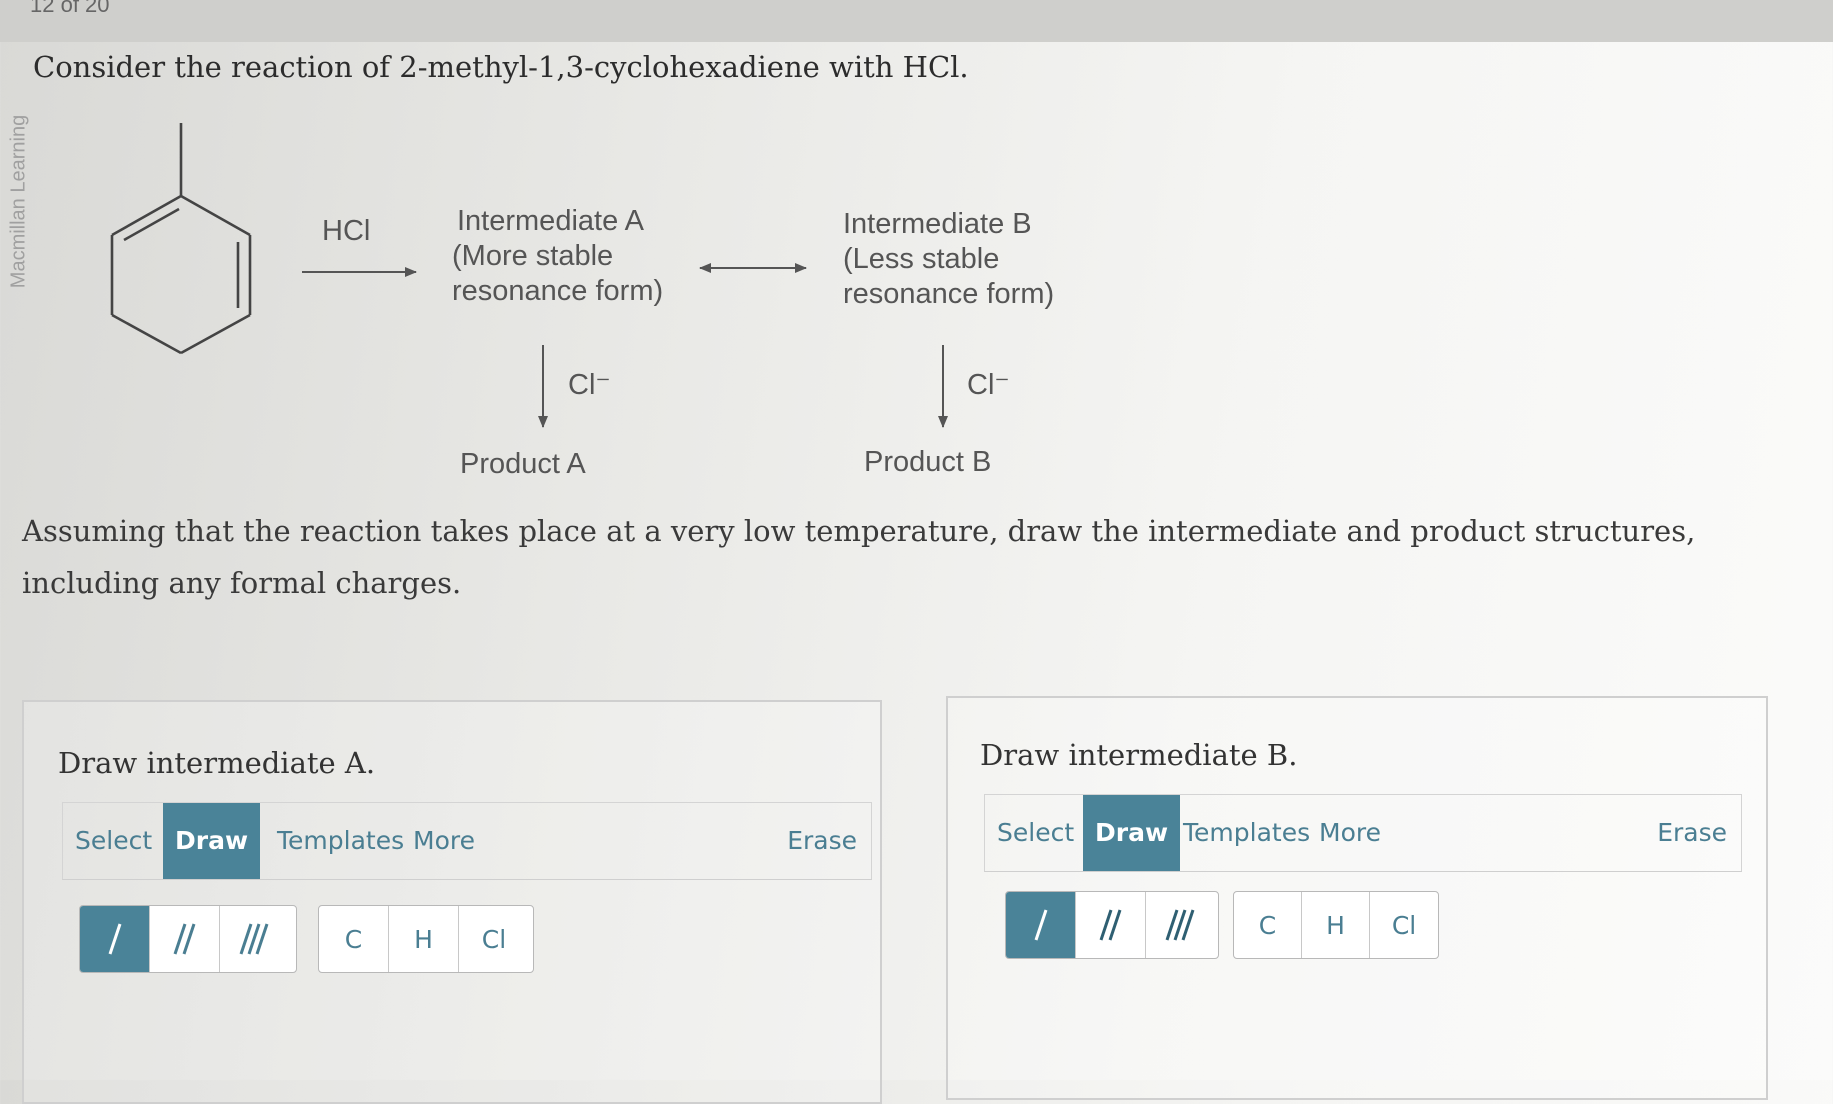 The width and height of the screenshot is (1833, 1104). Describe the element at coordinates (916, 21) in the screenshot. I see `top-strip` at that location.